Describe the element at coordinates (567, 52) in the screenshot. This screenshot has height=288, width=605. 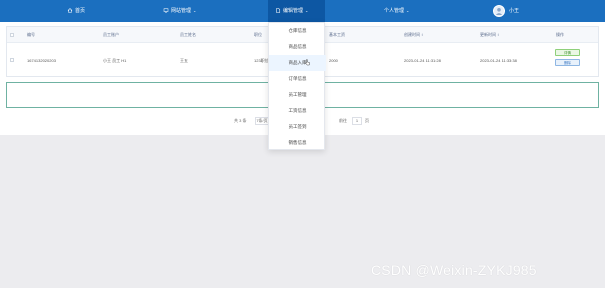
I see `detail-button: 详情` at that location.